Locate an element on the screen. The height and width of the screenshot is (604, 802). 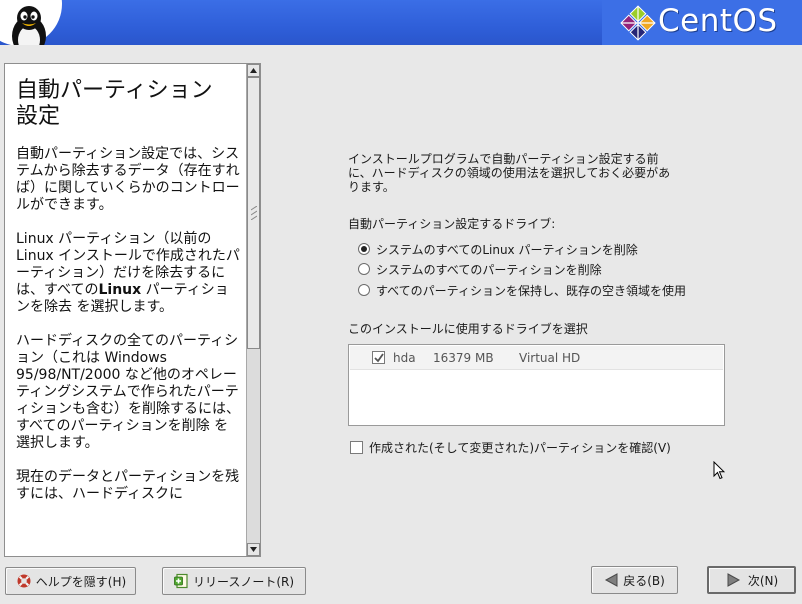
help-scrollbar is located at coordinates (253, 310).